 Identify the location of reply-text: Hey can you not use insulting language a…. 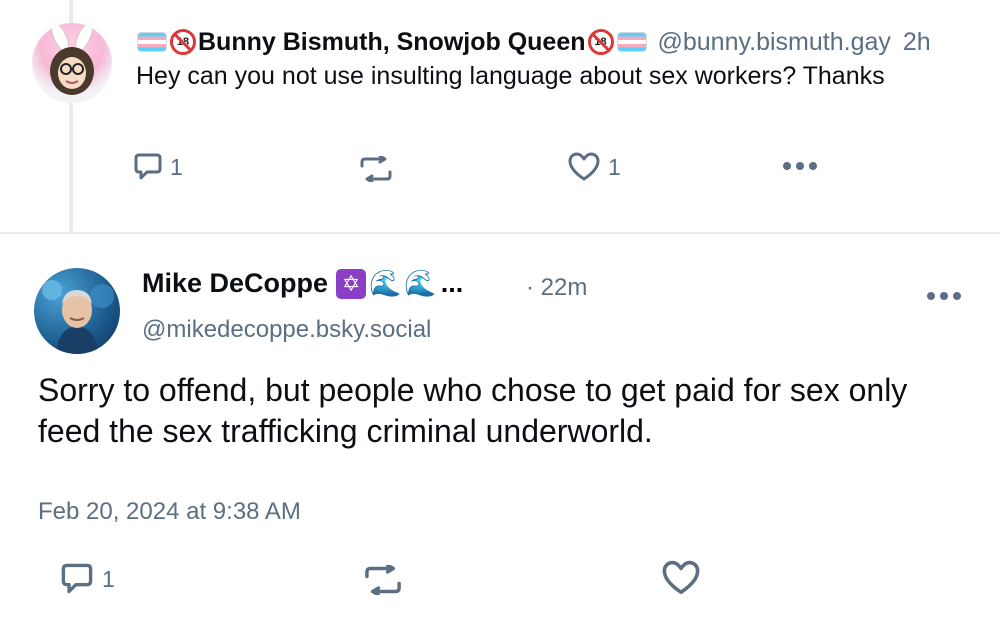
(510, 76).